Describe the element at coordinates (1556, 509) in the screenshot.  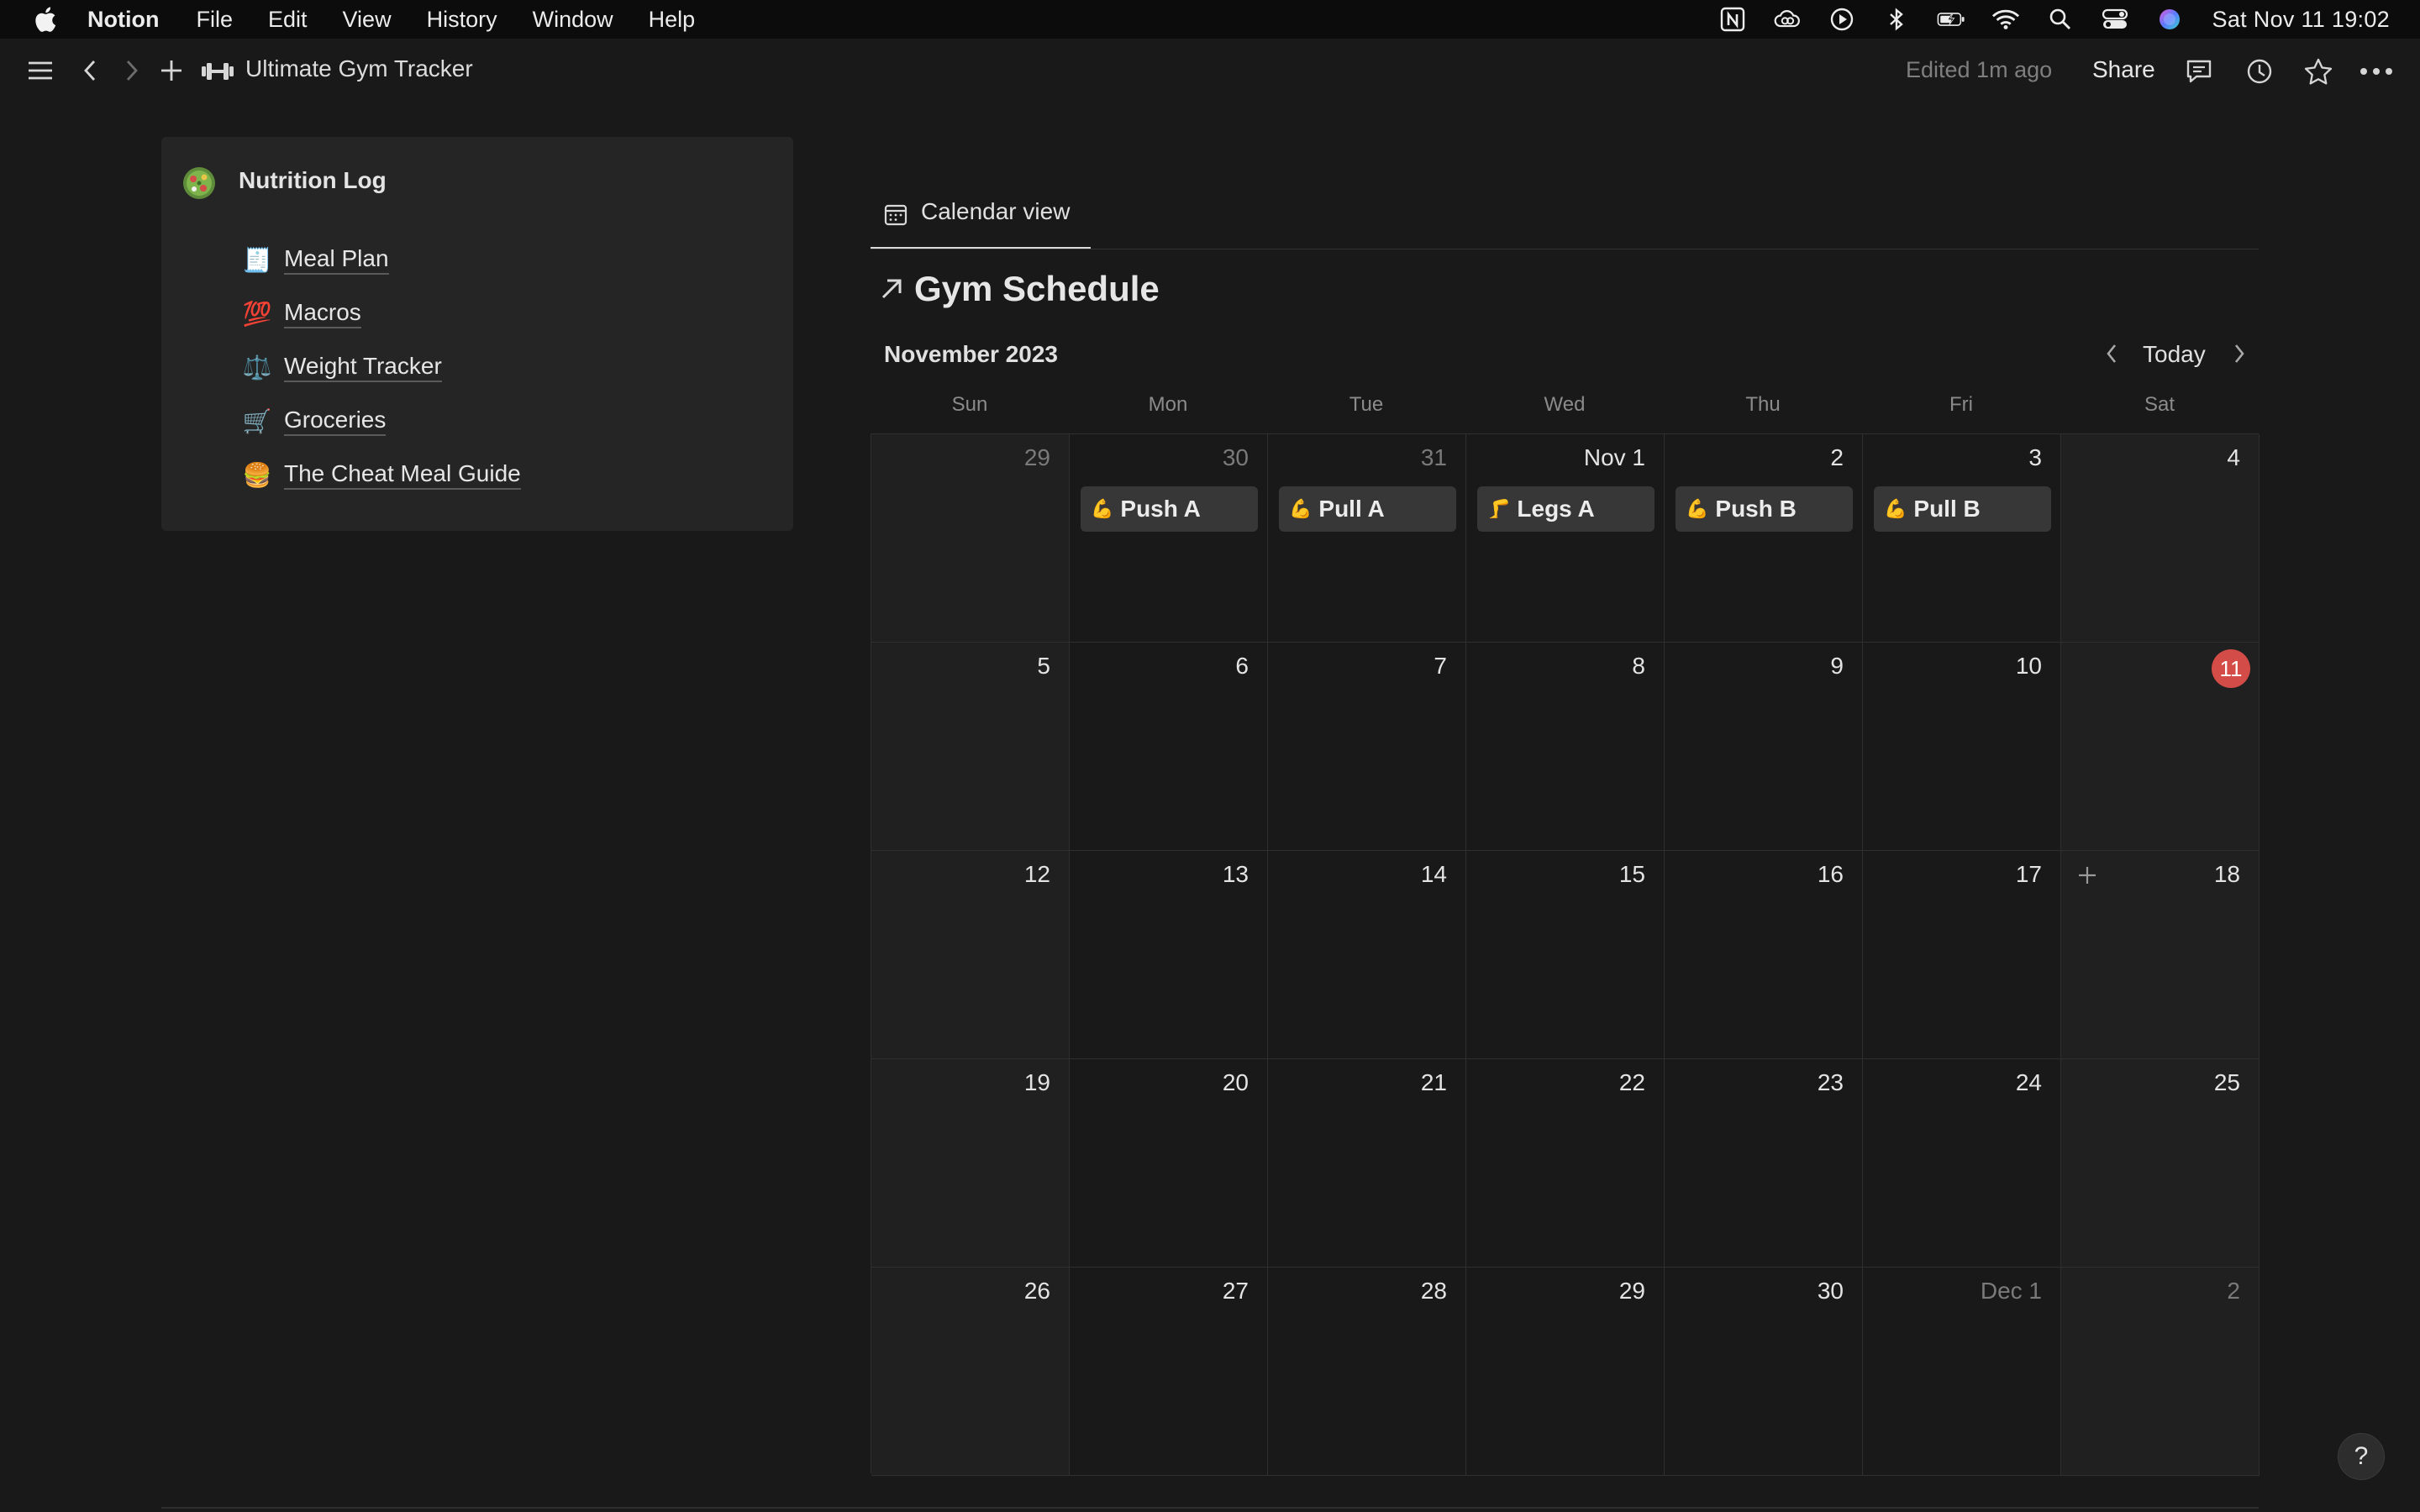
I see `event-label: Legs A` at that location.